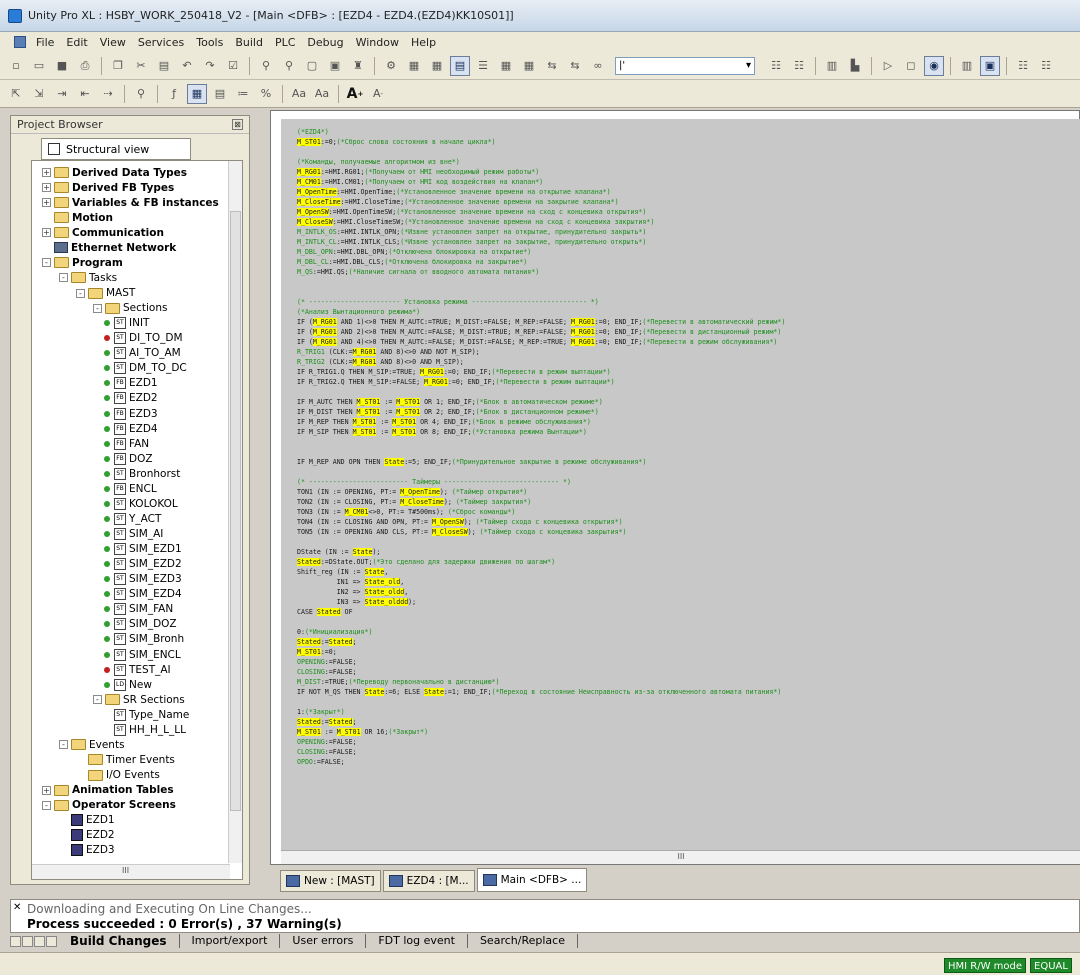 The width and height of the screenshot is (1080, 975). I want to click on first-tab-icon, so click(15, 941).